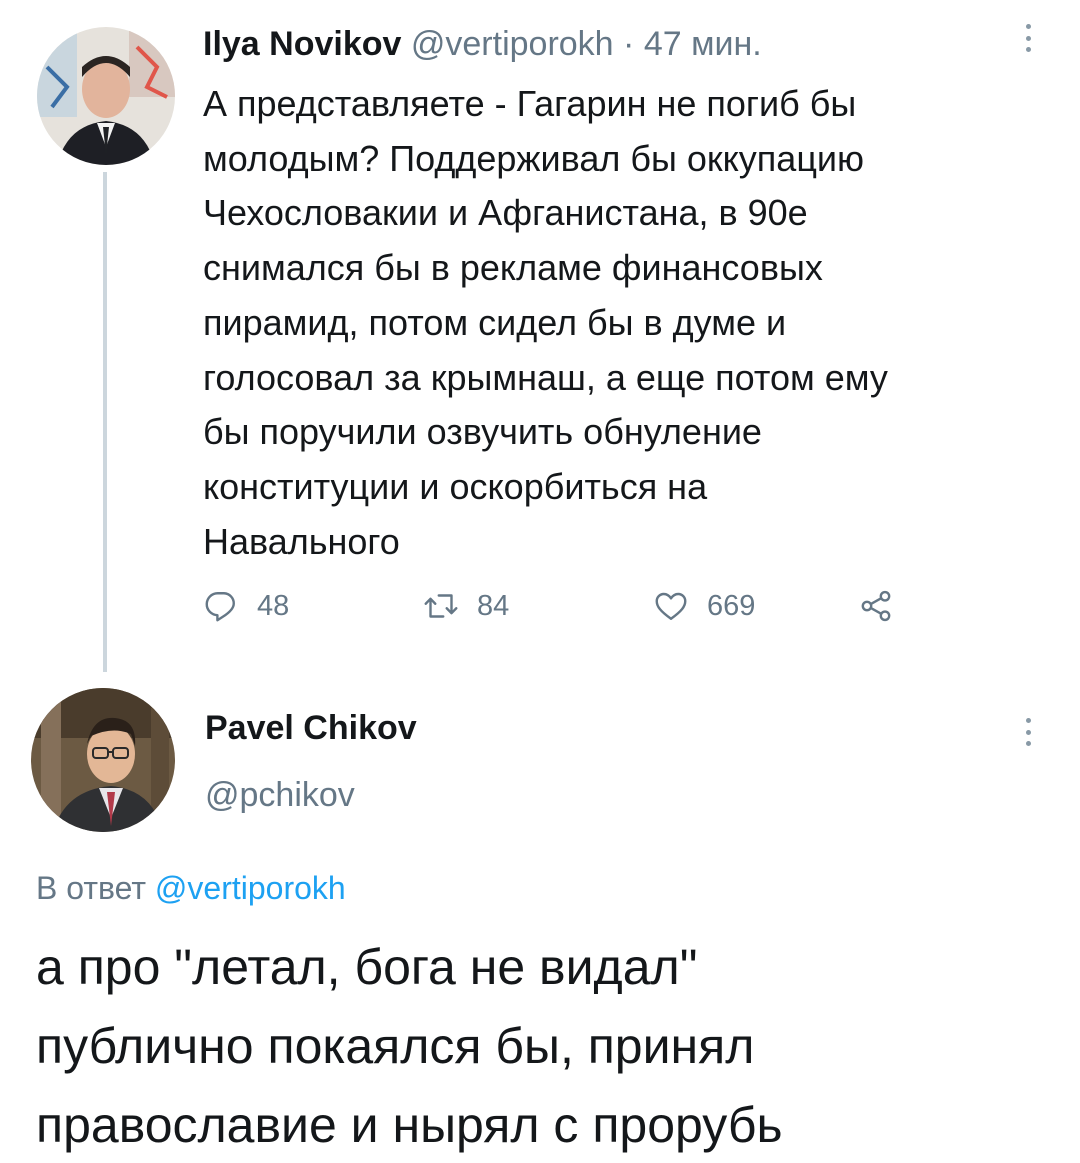  I want to click on like-button: 669, so click(704, 606).